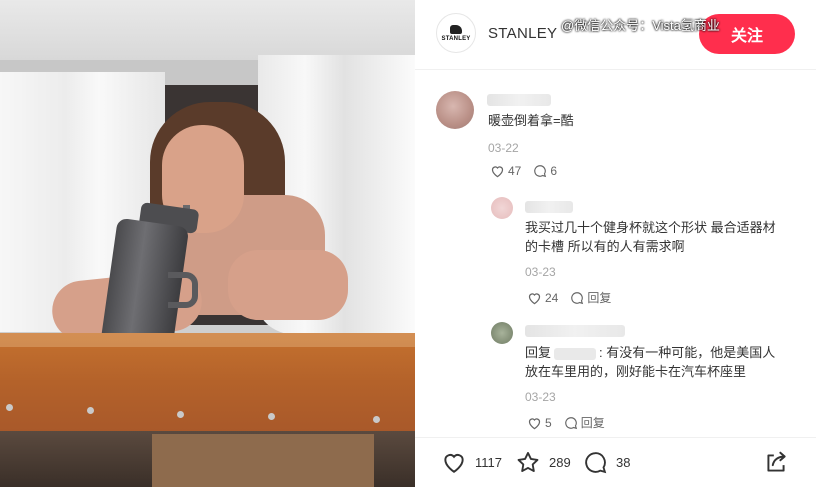 Image resolution: width=816 pixels, height=487 pixels. I want to click on post-like-count: 1117, so click(488, 462).